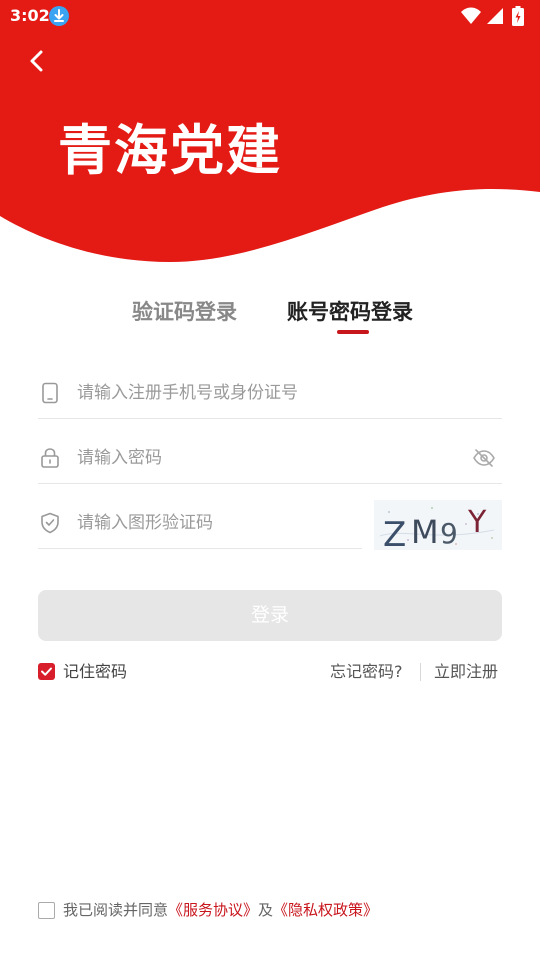  I want to click on checkmark-icon, so click(46, 671).